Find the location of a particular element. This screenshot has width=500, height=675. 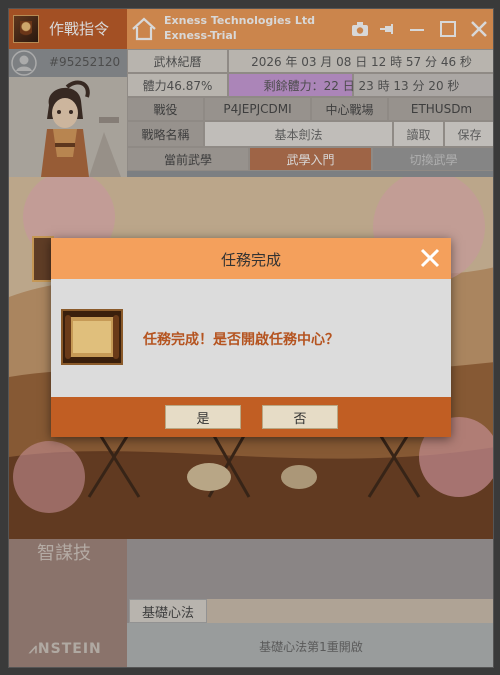

yes-button: 是 is located at coordinates (203, 417).